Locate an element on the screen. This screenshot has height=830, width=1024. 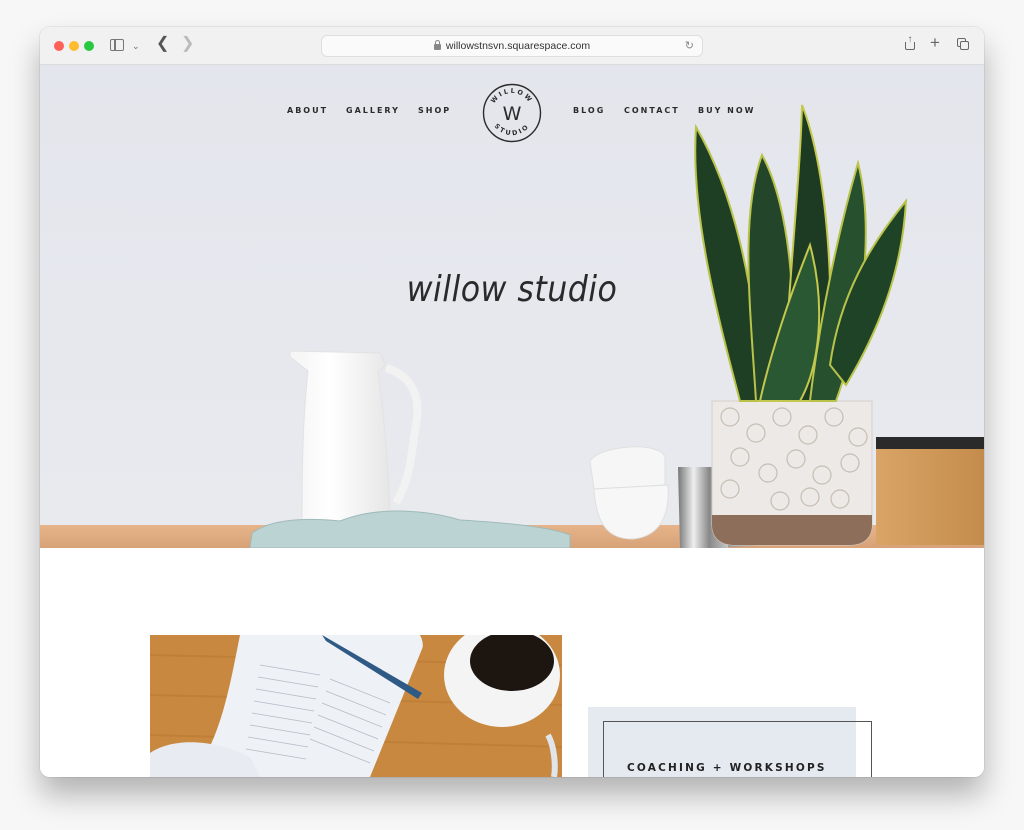
tabs-overview-icon is located at coordinates (963, 44).